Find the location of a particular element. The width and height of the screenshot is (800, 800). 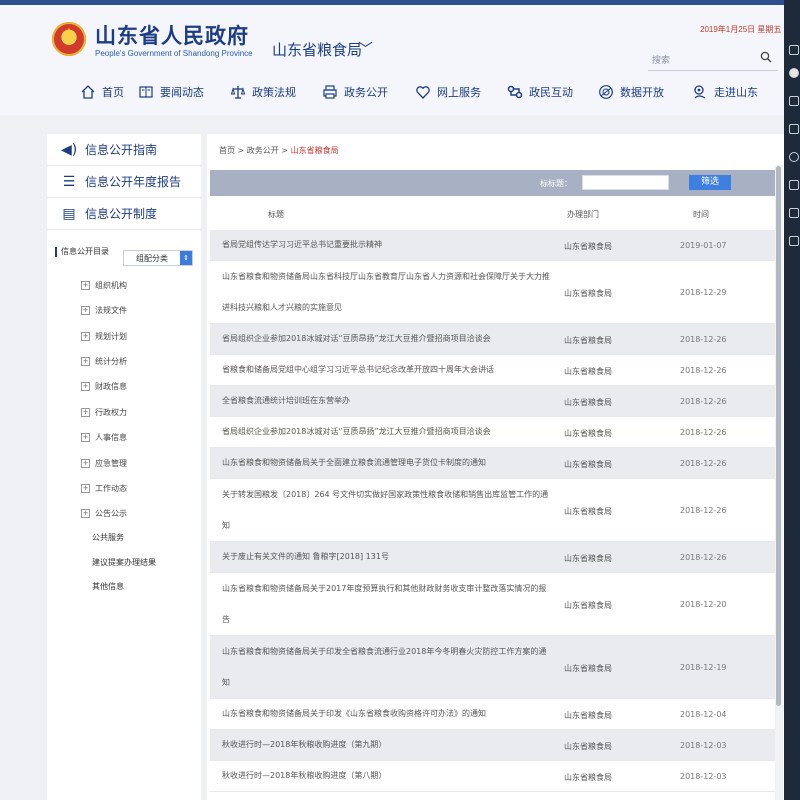

tree-label: 法规文件 is located at coordinates (111, 310).